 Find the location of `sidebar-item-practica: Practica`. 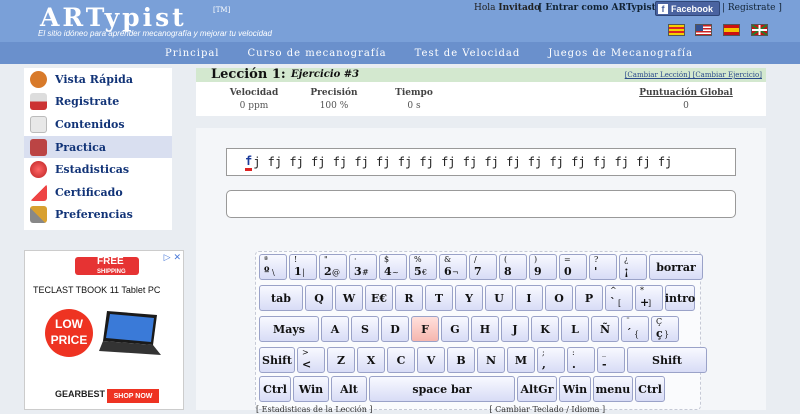

sidebar-item-practica: Practica is located at coordinates (98, 147).